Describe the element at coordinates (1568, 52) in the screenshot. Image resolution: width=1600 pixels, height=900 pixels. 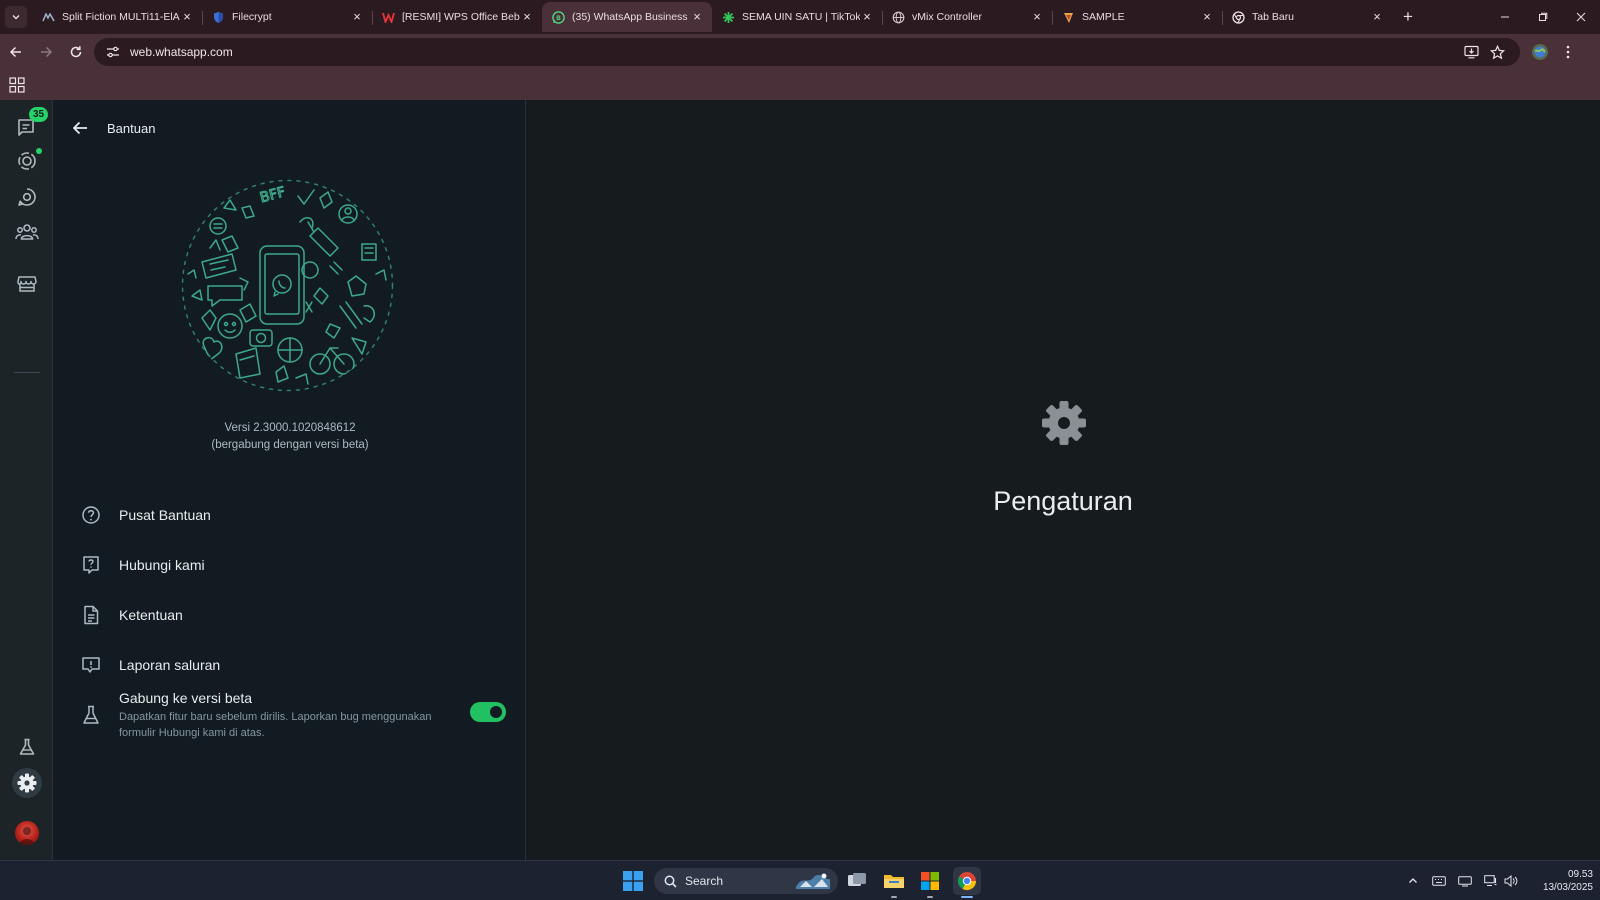
I see `browser-menu-icon` at that location.